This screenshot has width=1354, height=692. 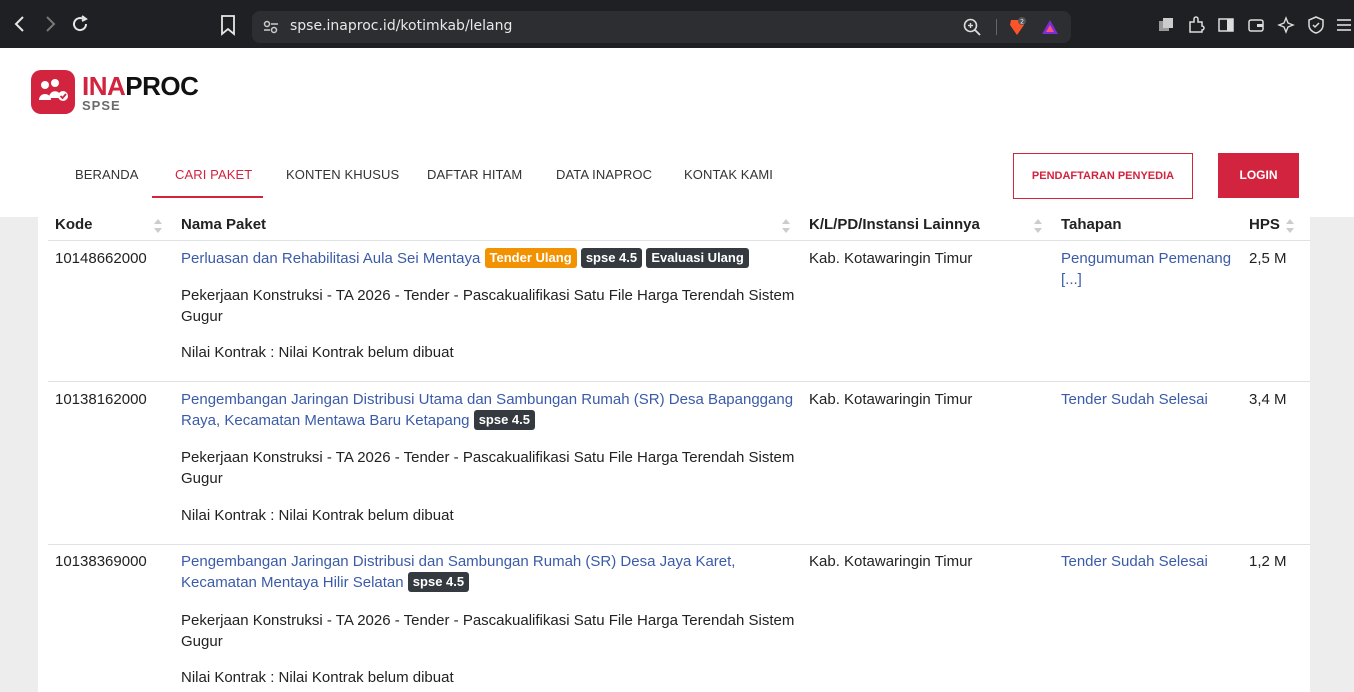 What do you see at coordinates (996, 27) in the screenshot?
I see `urlbar-divider` at bounding box center [996, 27].